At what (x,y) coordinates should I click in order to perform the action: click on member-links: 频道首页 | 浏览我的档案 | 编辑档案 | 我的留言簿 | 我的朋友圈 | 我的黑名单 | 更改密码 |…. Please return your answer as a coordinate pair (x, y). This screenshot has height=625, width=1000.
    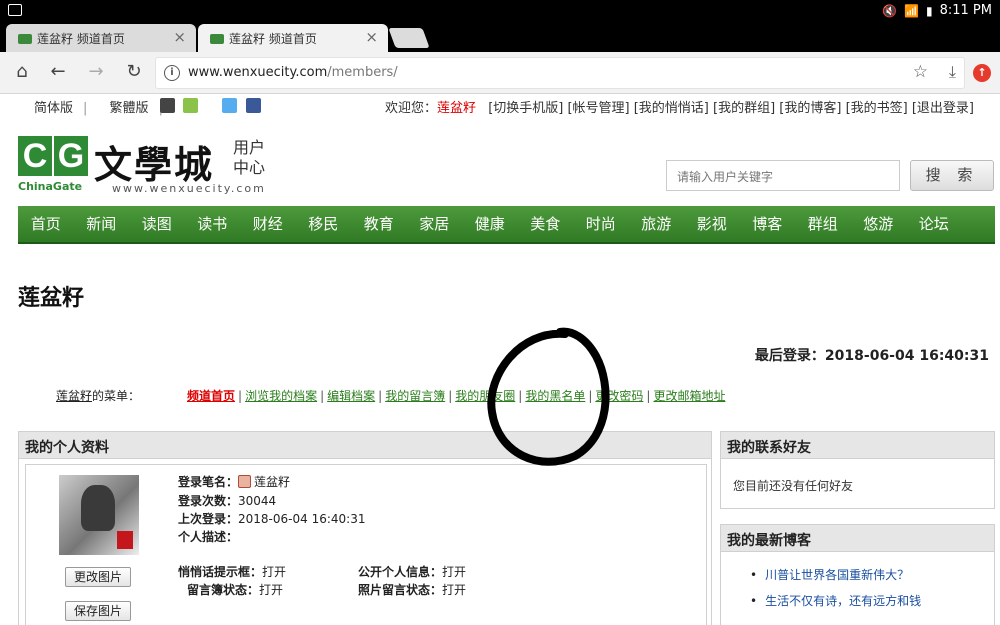
    Looking at the image, I should click on (456, 396).